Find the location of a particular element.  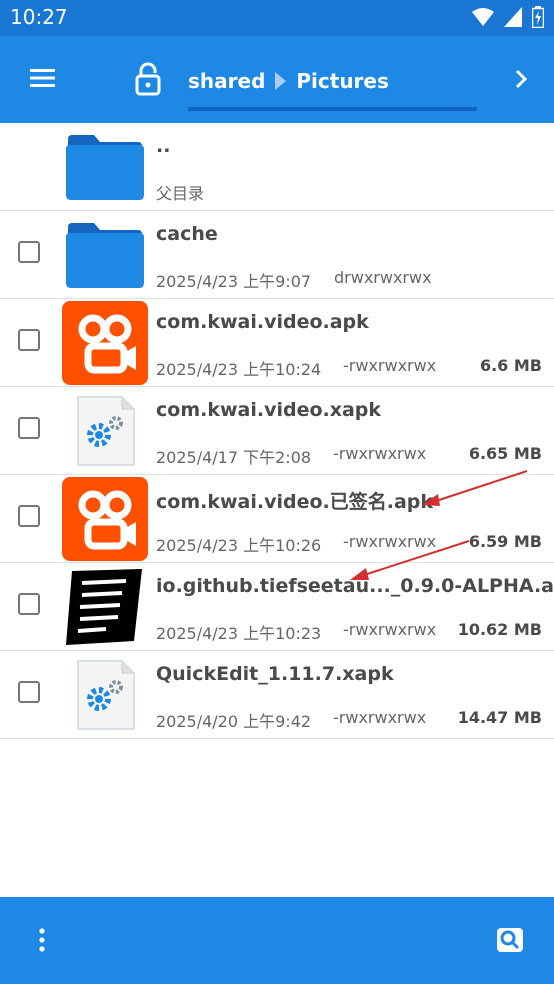

file-name: cache is located at coordinates (187, 234).